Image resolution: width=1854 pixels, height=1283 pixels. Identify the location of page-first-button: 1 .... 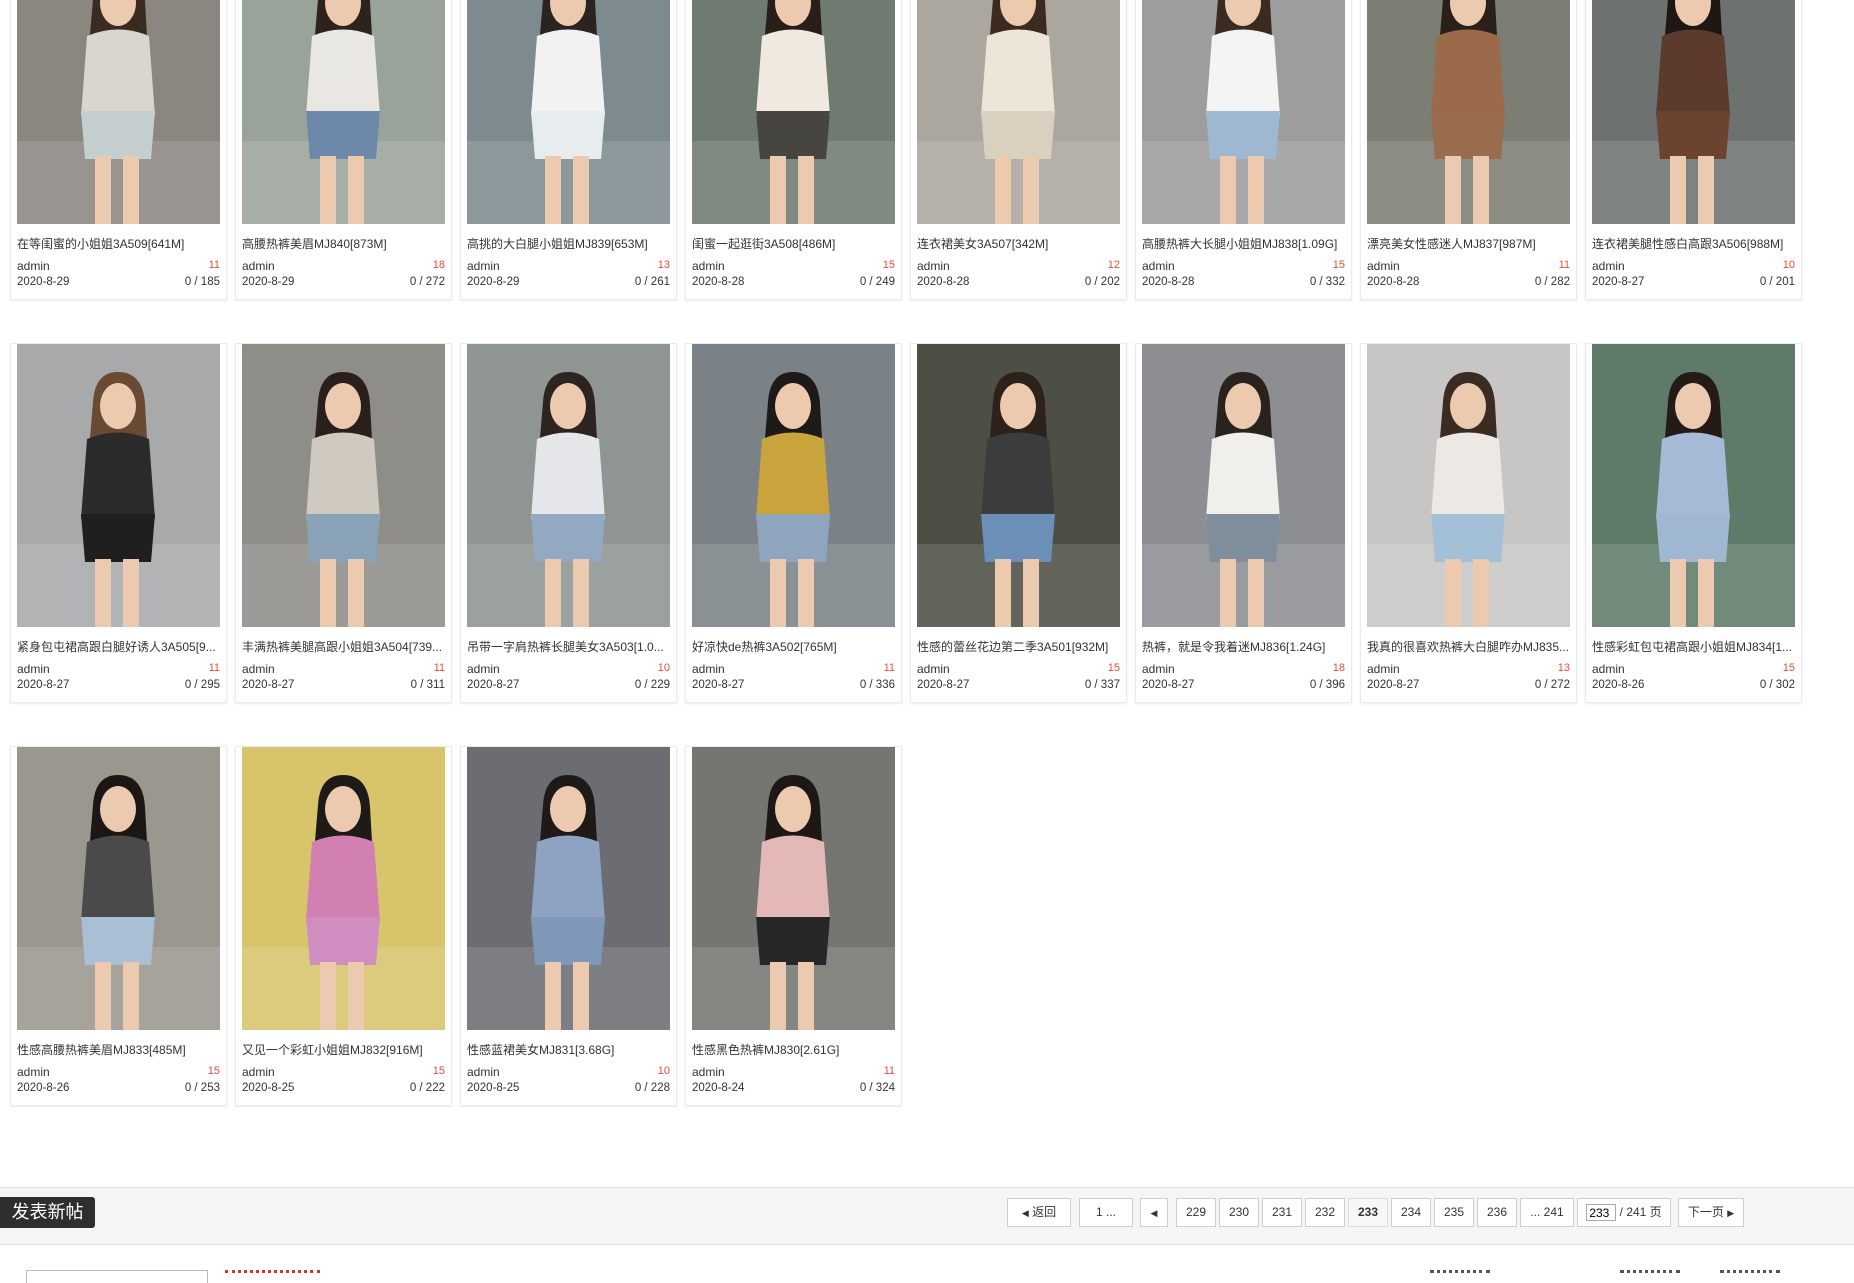
(1106, 1212).